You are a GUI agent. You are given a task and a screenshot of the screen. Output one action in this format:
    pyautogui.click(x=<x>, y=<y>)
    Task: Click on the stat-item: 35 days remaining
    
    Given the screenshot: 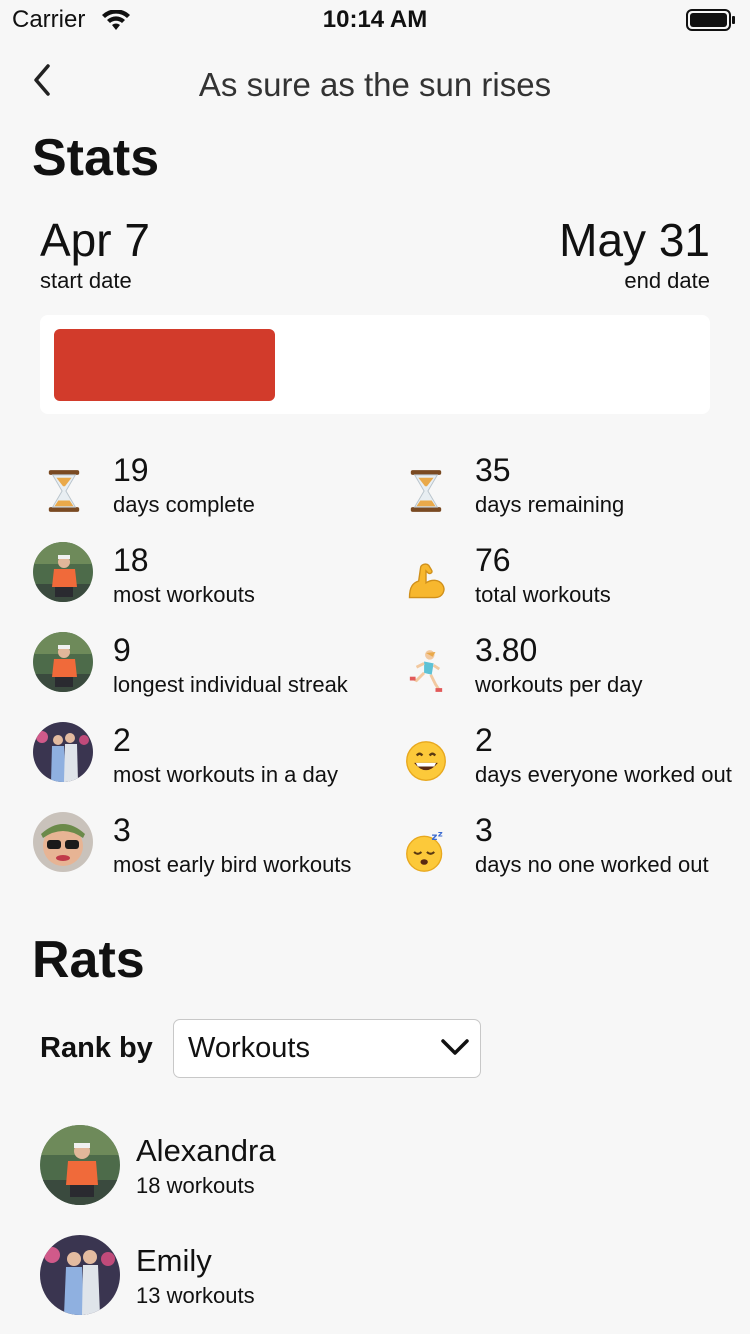 What is the action you would take?
    pyautogui.click(x=565, y=492)
    